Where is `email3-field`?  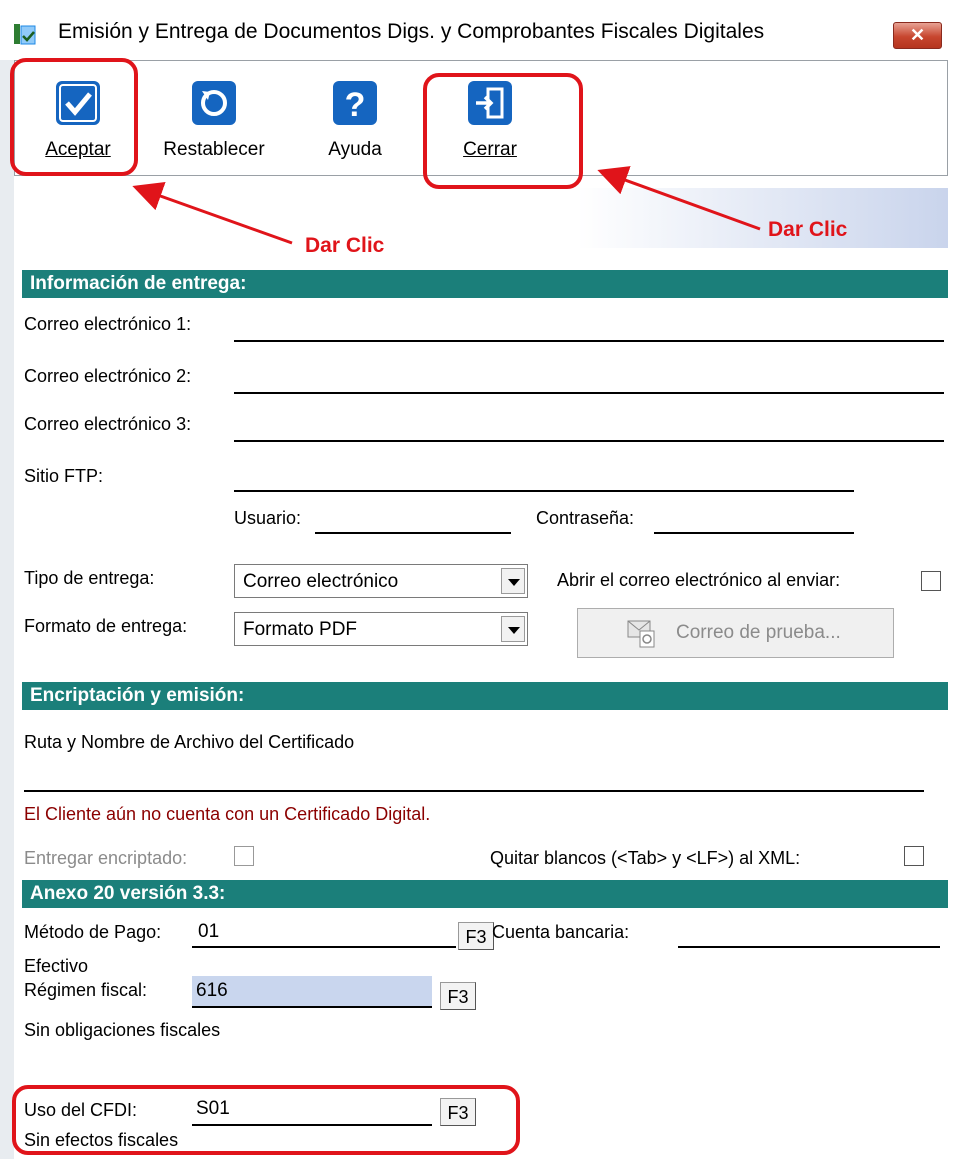
email3-field is located at coordinates (589, 426).